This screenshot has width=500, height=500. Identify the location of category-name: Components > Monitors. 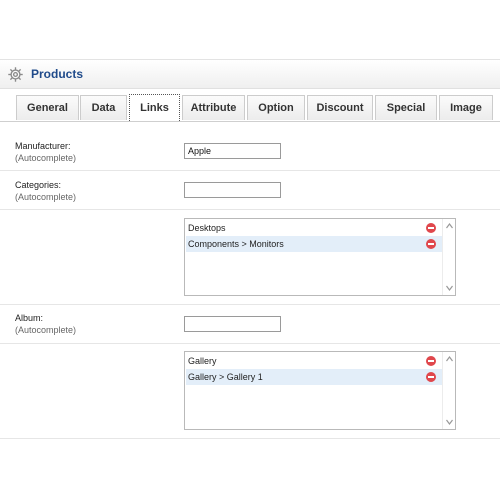
(236, 244).